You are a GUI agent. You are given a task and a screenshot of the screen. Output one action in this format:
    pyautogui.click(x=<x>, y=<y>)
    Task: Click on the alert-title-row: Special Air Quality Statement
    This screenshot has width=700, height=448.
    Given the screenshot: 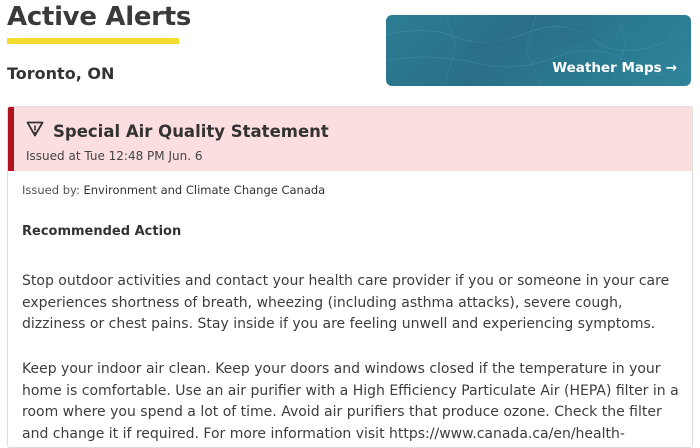 What is the action you would take?
    pyautogui.click(x=177, y=131)
    